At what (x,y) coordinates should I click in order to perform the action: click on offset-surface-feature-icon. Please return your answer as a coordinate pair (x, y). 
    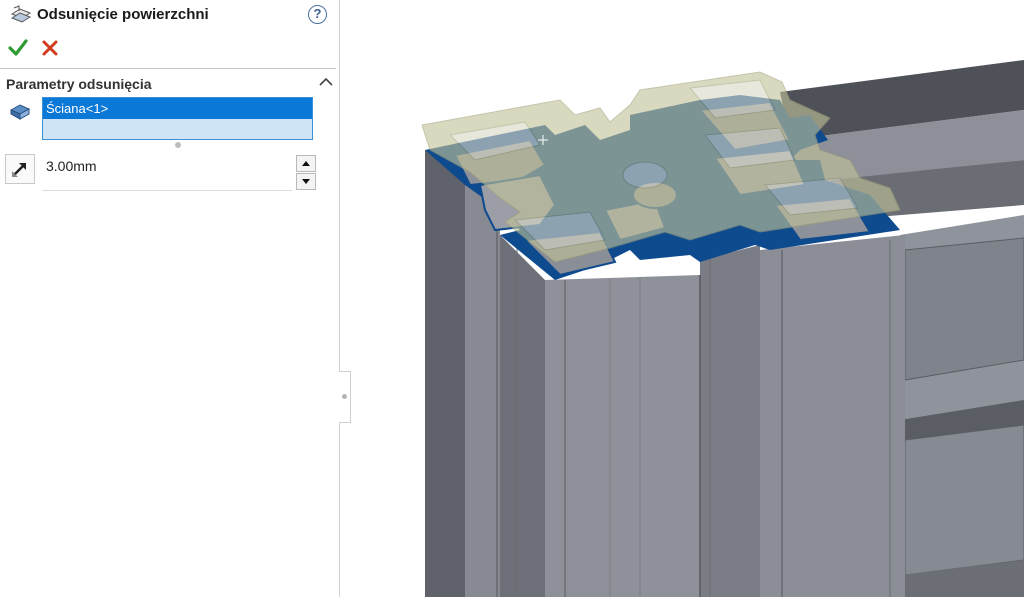
    Looking at the image, I should click on (21, 14).